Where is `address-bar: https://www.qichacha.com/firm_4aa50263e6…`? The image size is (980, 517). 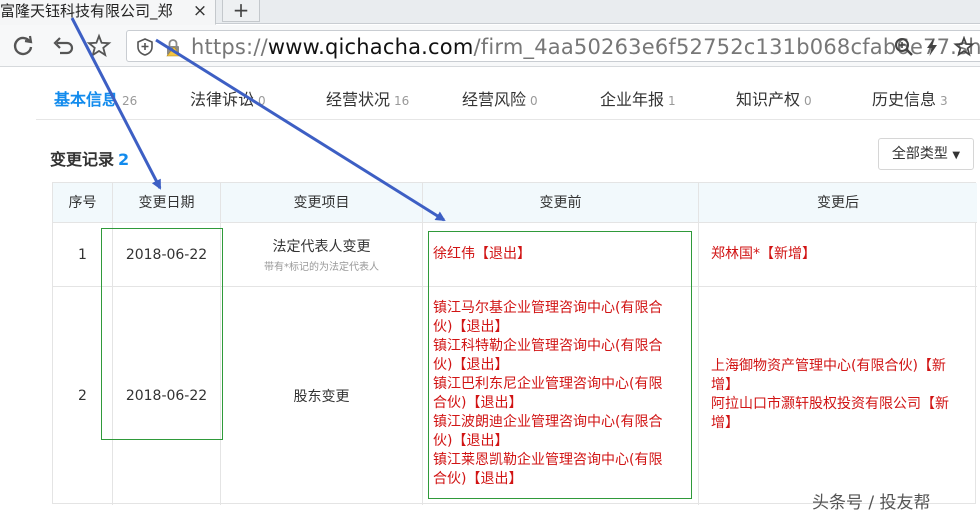 address-bar: https://www.qichacha.com/firm_4aa50263e6… is located at coordinates (553, 46).